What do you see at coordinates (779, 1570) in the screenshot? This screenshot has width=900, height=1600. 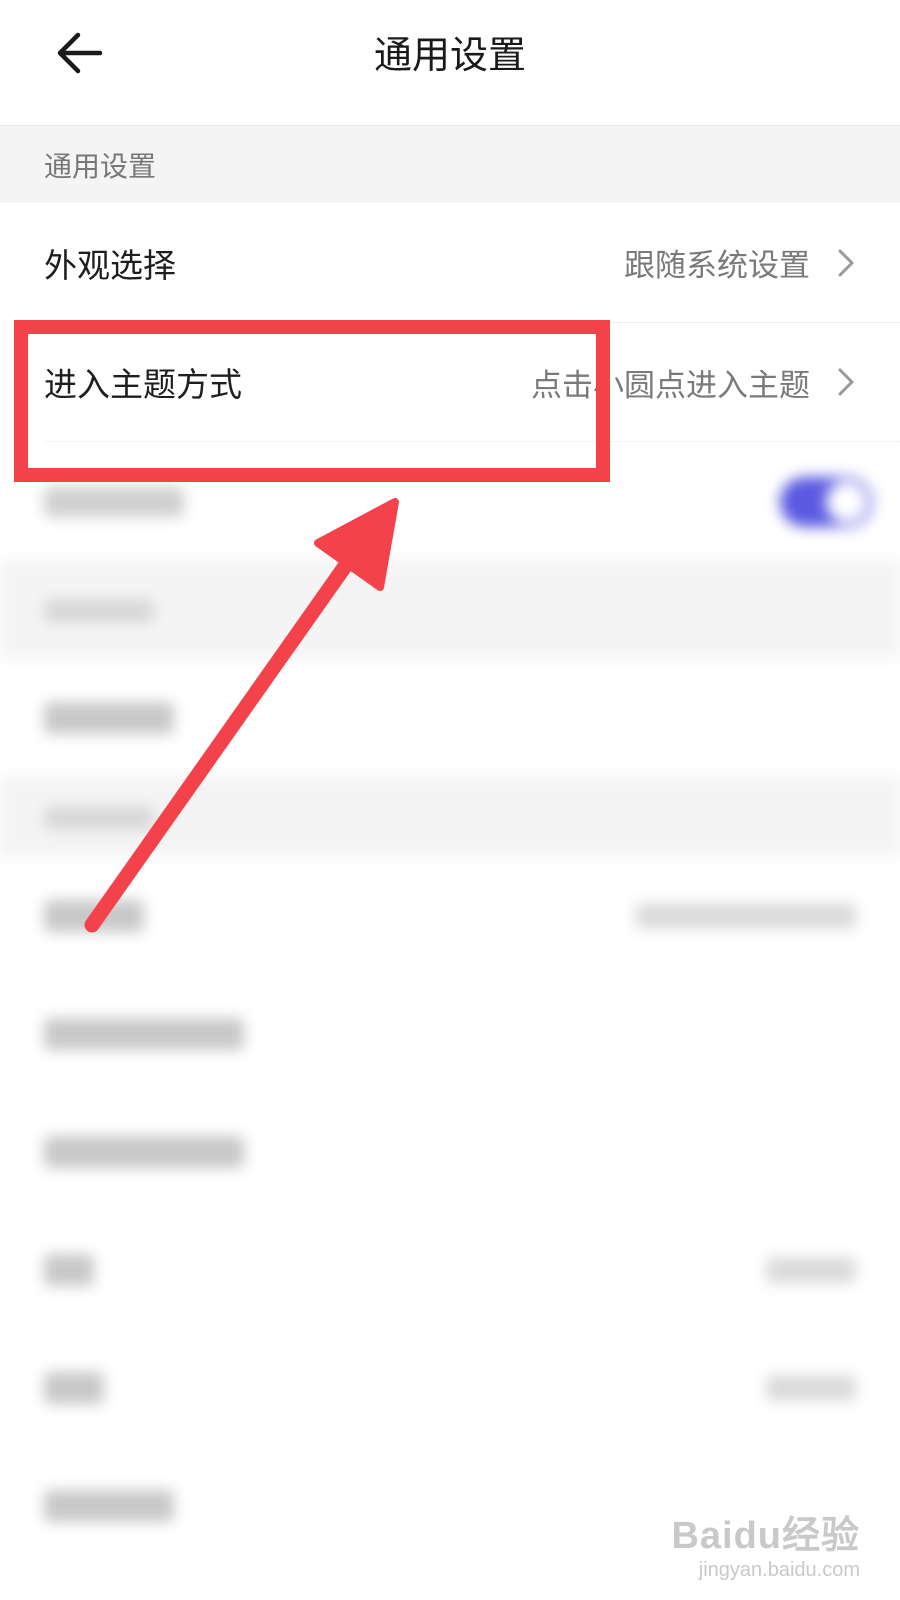 I see `watermark-sub: jingyan.baidu.com` at bounding box center [779, 1570].